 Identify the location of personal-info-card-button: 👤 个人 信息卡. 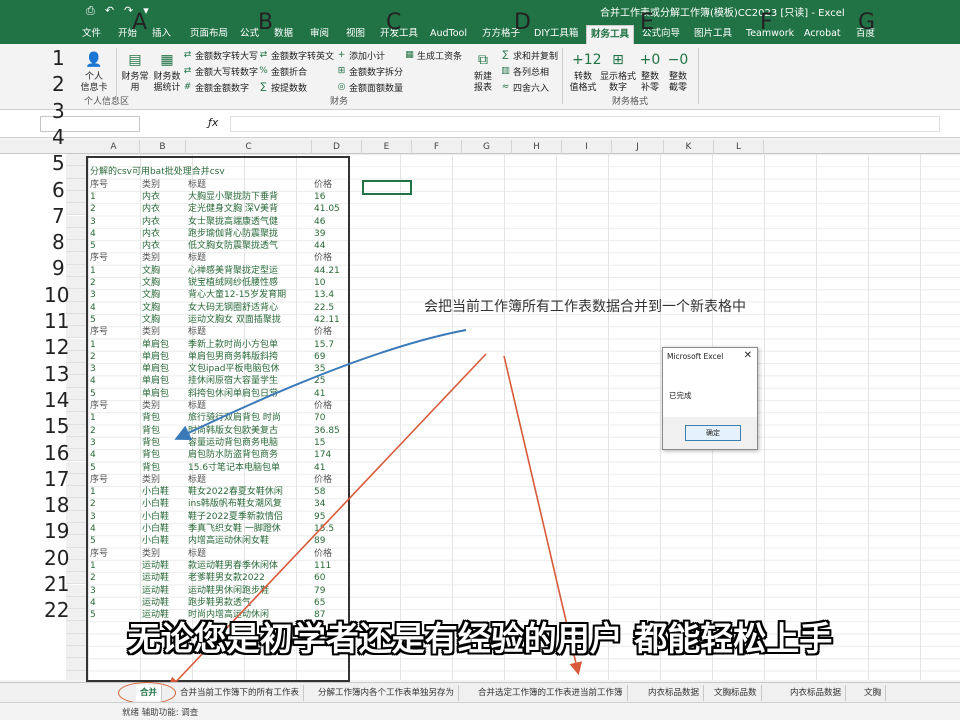
(94, 72).